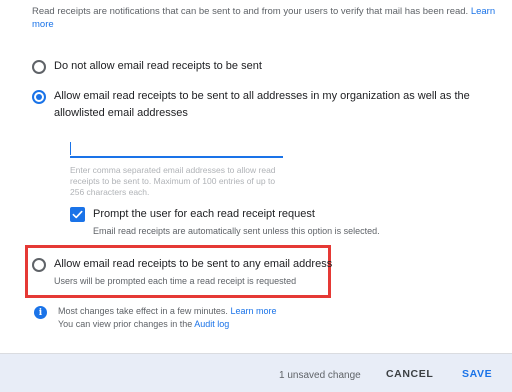 The width and height of the screenshot is (512, 392). What do you see at coordinates (39, 97) in the screenshot?
I see `radio-checked-icon` at bounding box center [39, 97].